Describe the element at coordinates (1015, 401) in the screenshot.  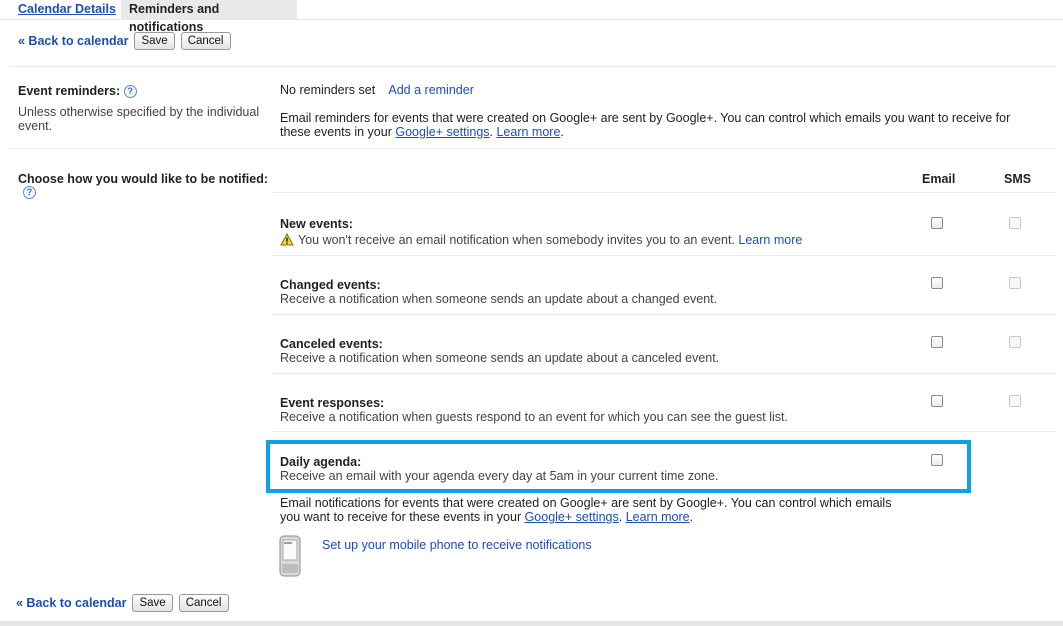
I see `event-responses-sms-checkbox` at that location.